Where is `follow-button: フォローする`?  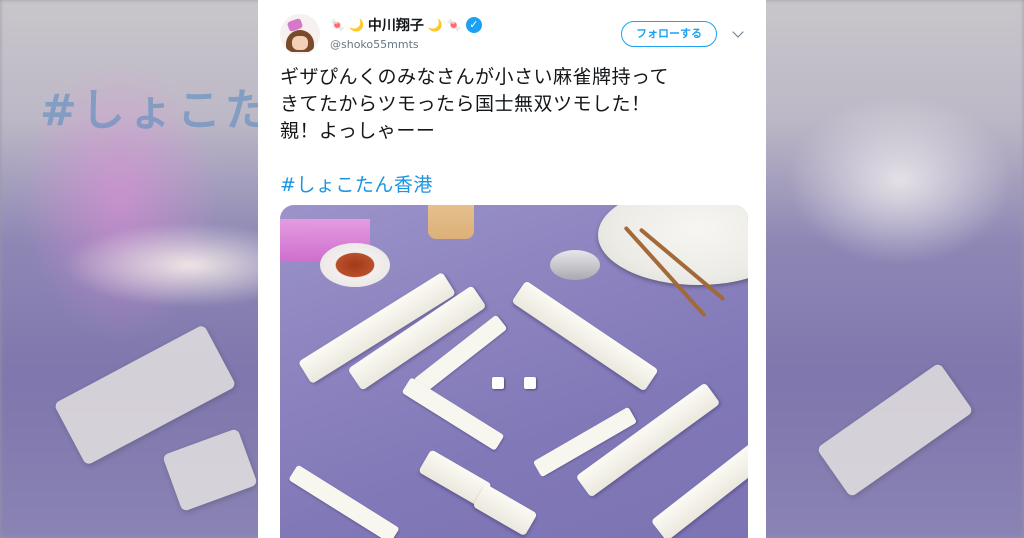
follow-button: フォローする is located at coordinates (669, 34).